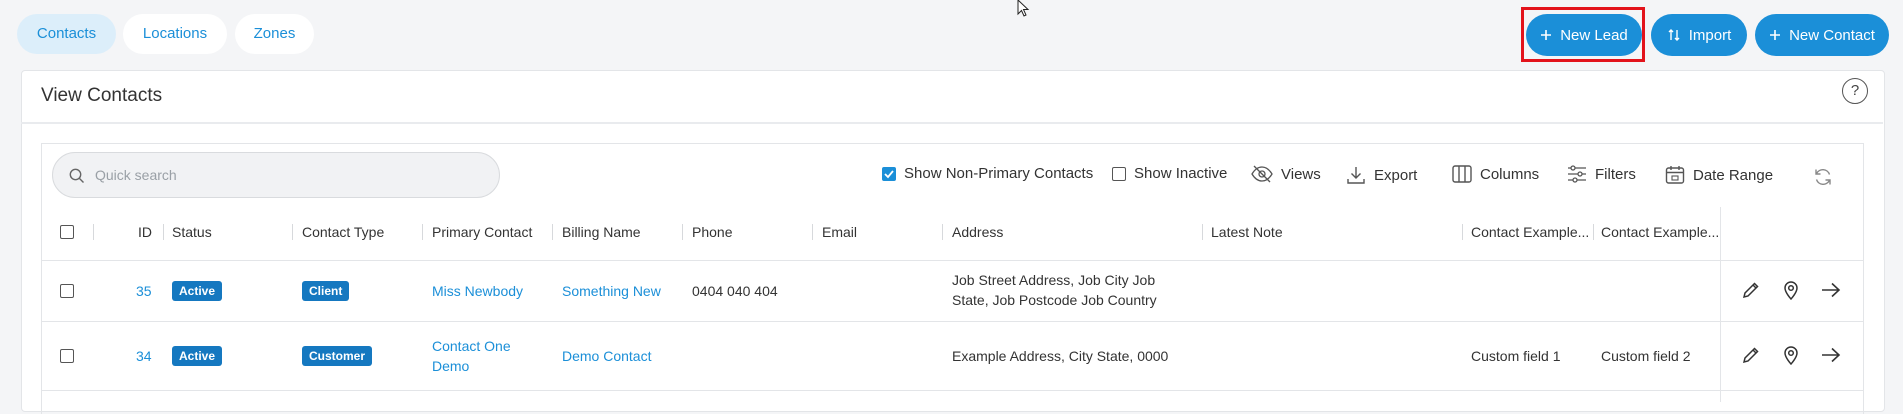 This screenshot has height=414, width=1903. I want to click on import-button: Import, so click(1699, 35).